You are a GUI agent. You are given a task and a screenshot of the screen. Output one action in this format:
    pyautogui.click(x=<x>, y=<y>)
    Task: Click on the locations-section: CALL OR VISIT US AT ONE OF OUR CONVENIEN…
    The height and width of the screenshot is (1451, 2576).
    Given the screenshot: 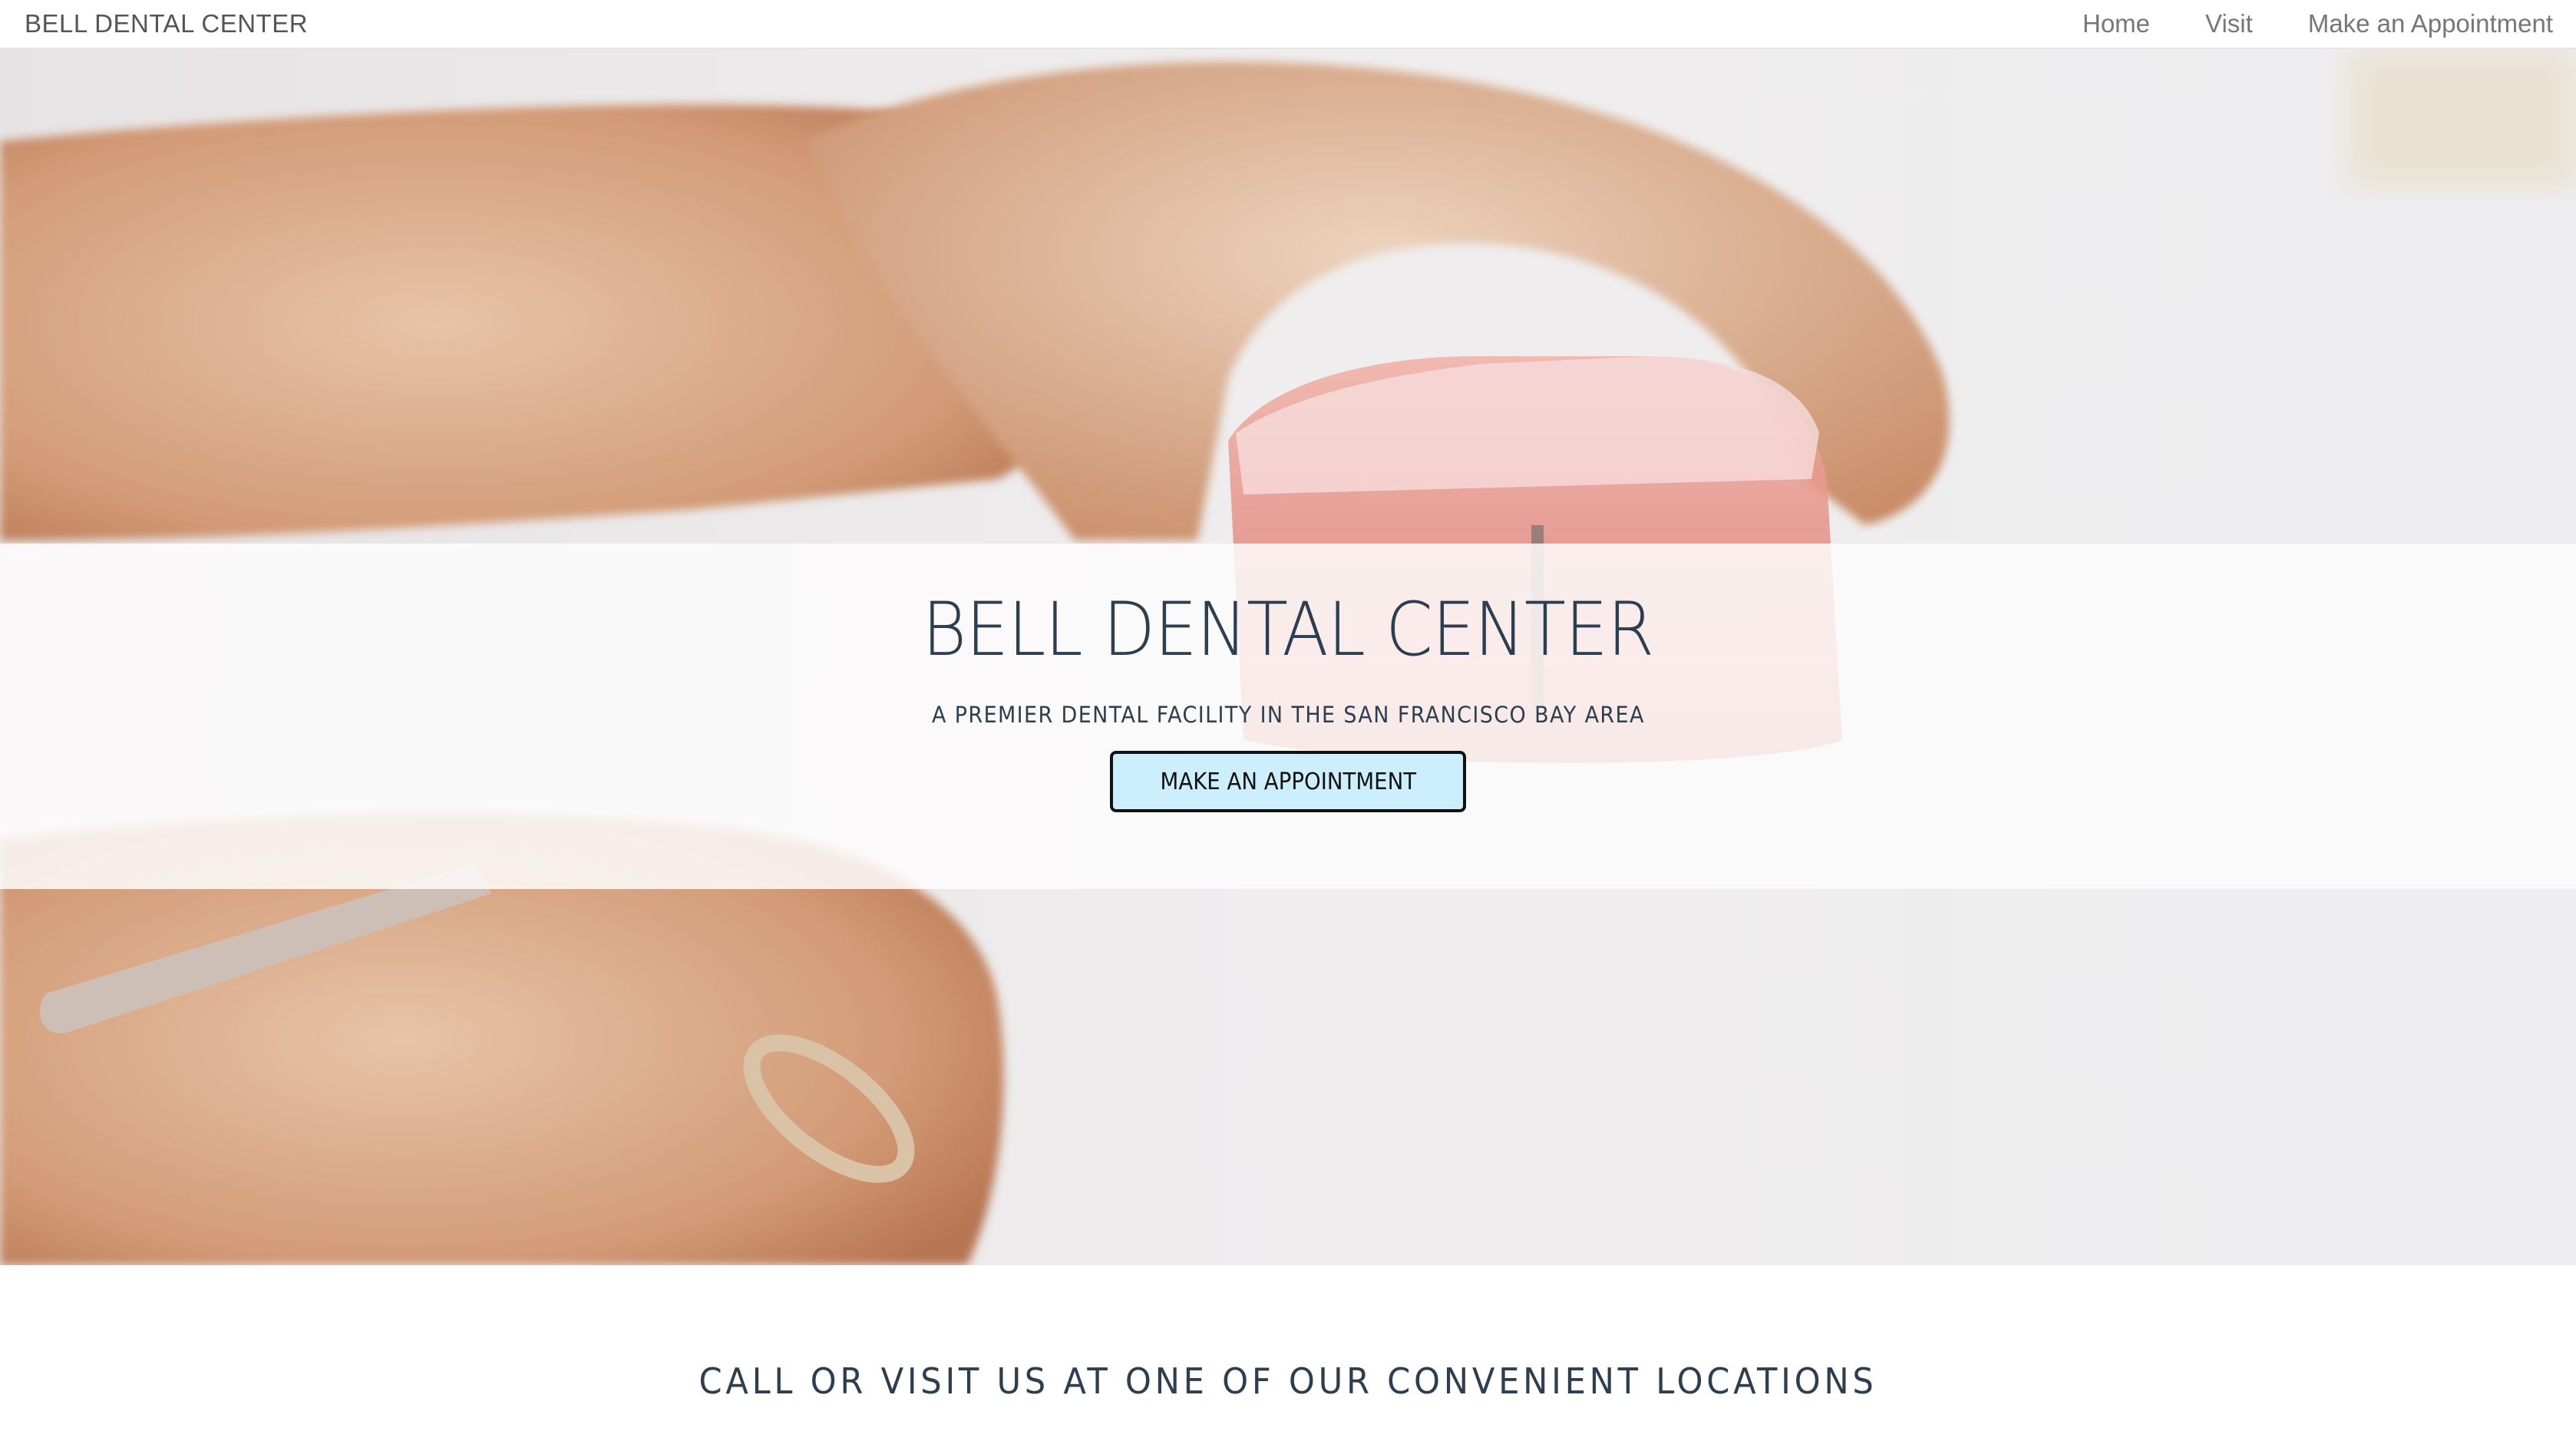 What is the action you would take?
    pyautogui.click(x=1288, y=1358)
    